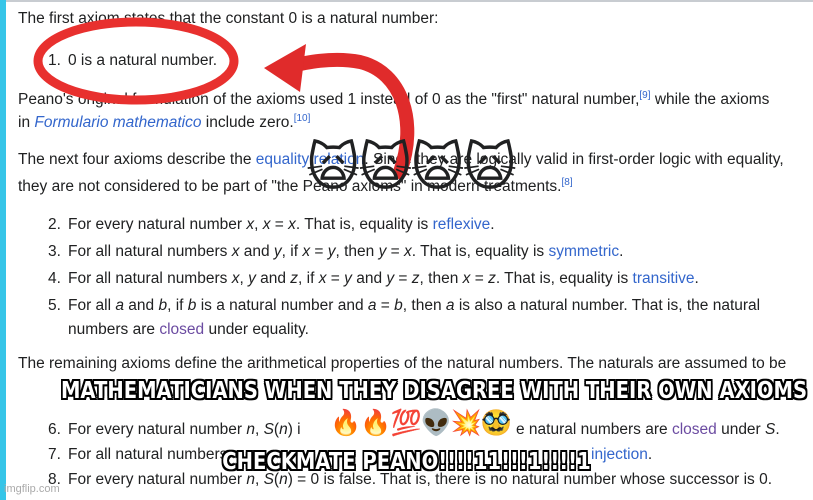  What do you see at coordinates (407, 422) in the screenshot?
I see `meme-emoji-row: 😹🔥🔥💯👽💥🥸` at bounding box center [407, 422].